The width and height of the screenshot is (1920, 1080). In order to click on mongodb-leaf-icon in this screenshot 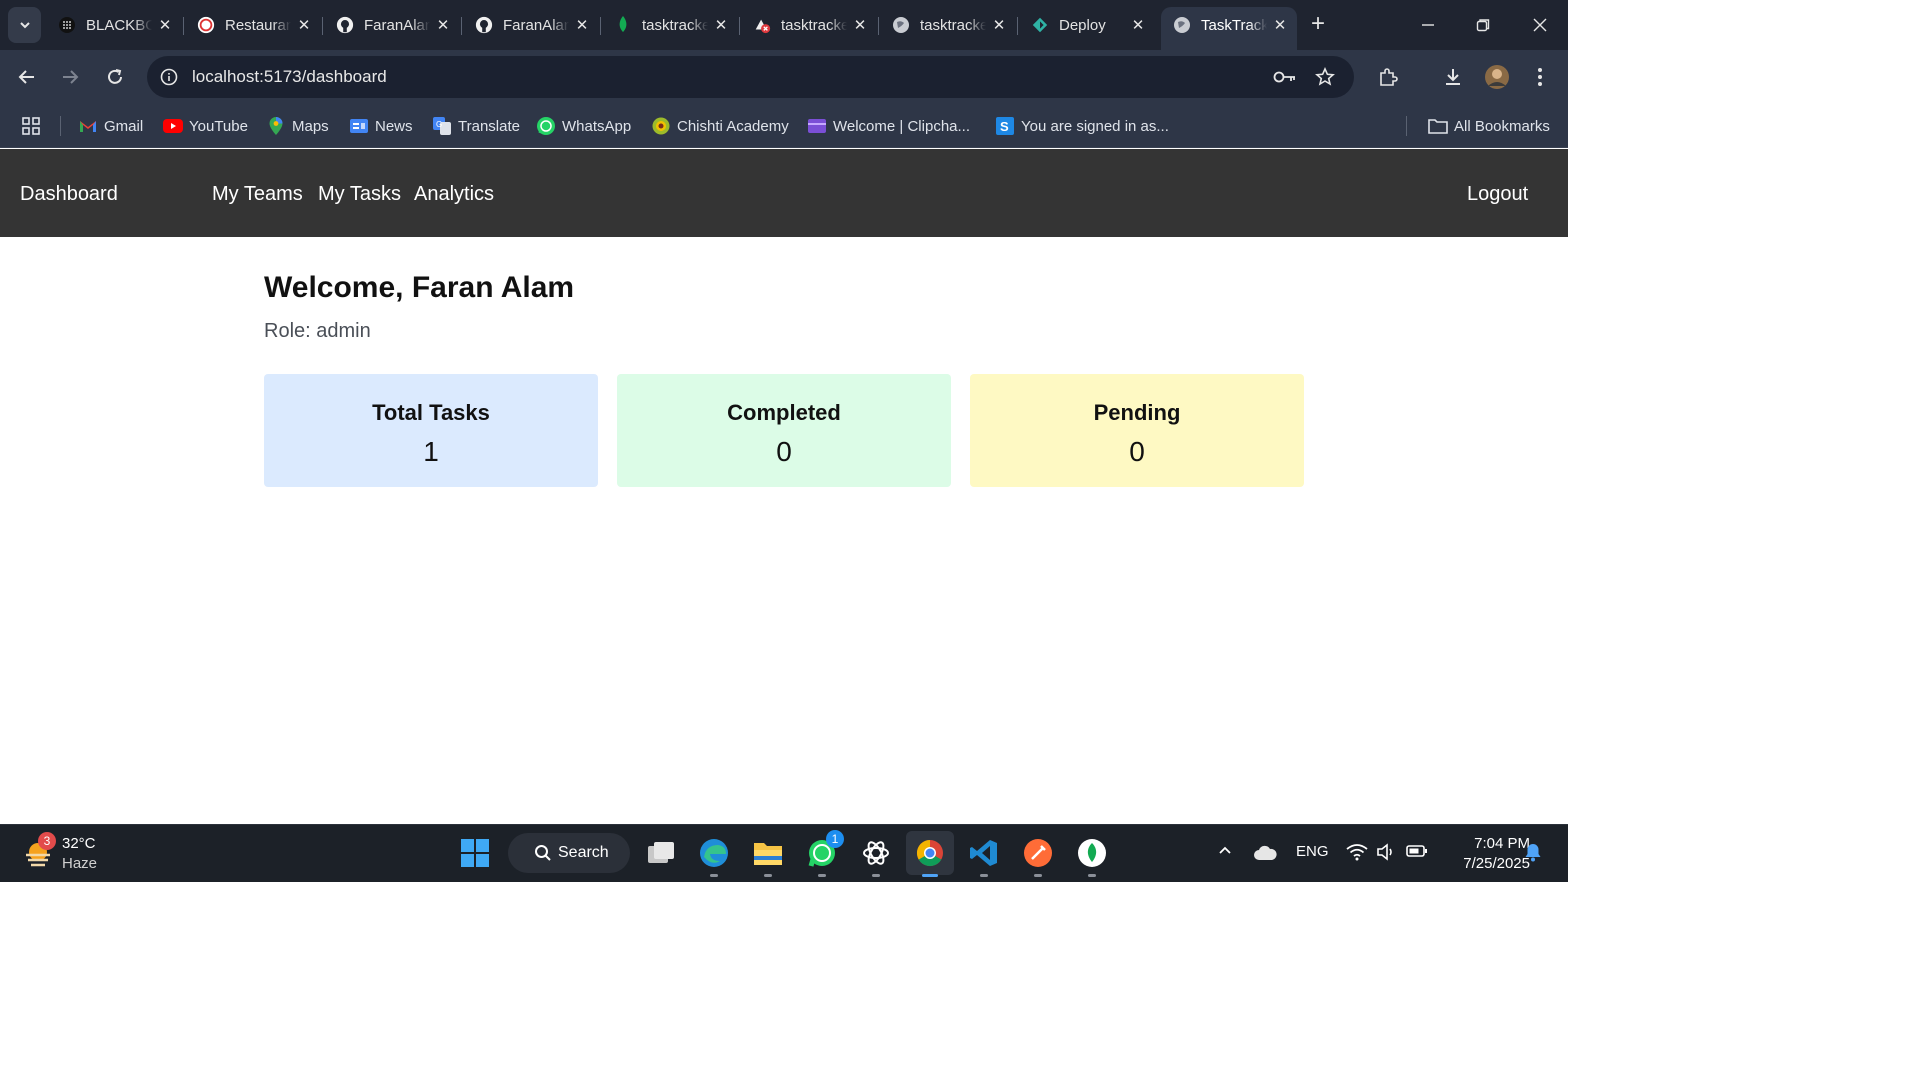, I will do `click(623, 25)`.